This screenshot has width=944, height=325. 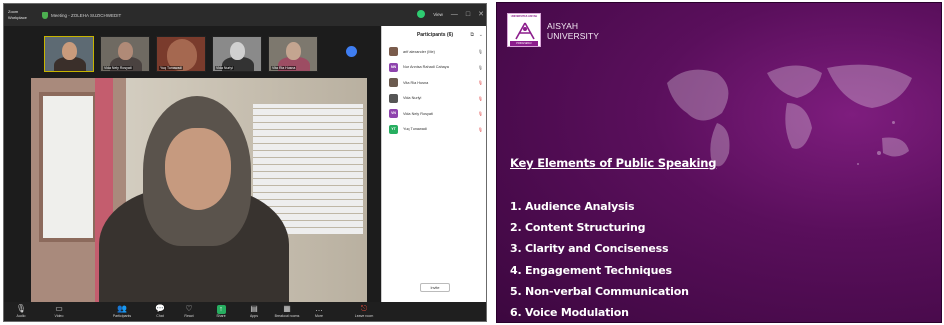 I want to click on toolbar-label: Audio, so click(x=21, y=316).